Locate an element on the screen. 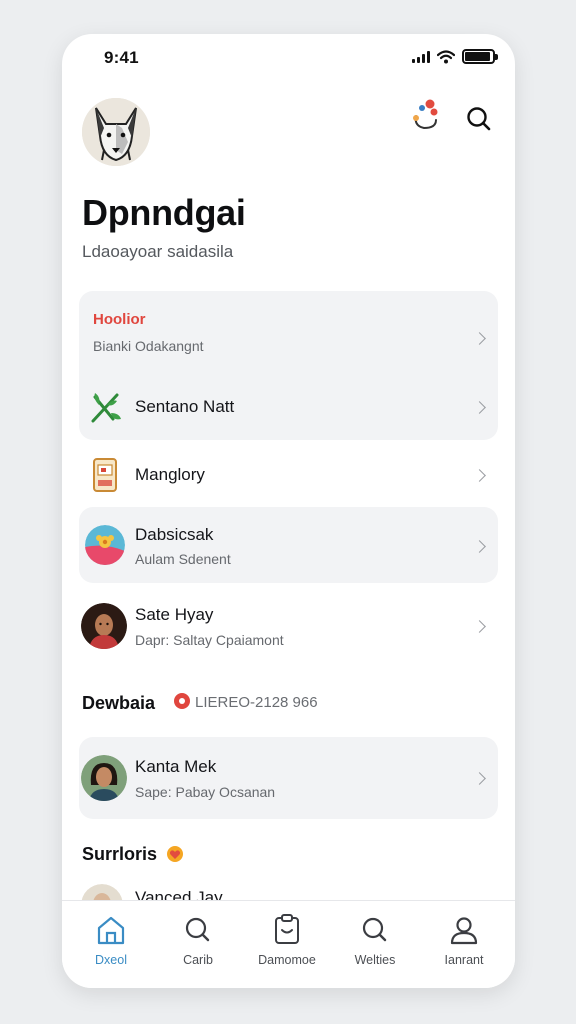  tab-label: Welties is located at coordinates (375, 960).